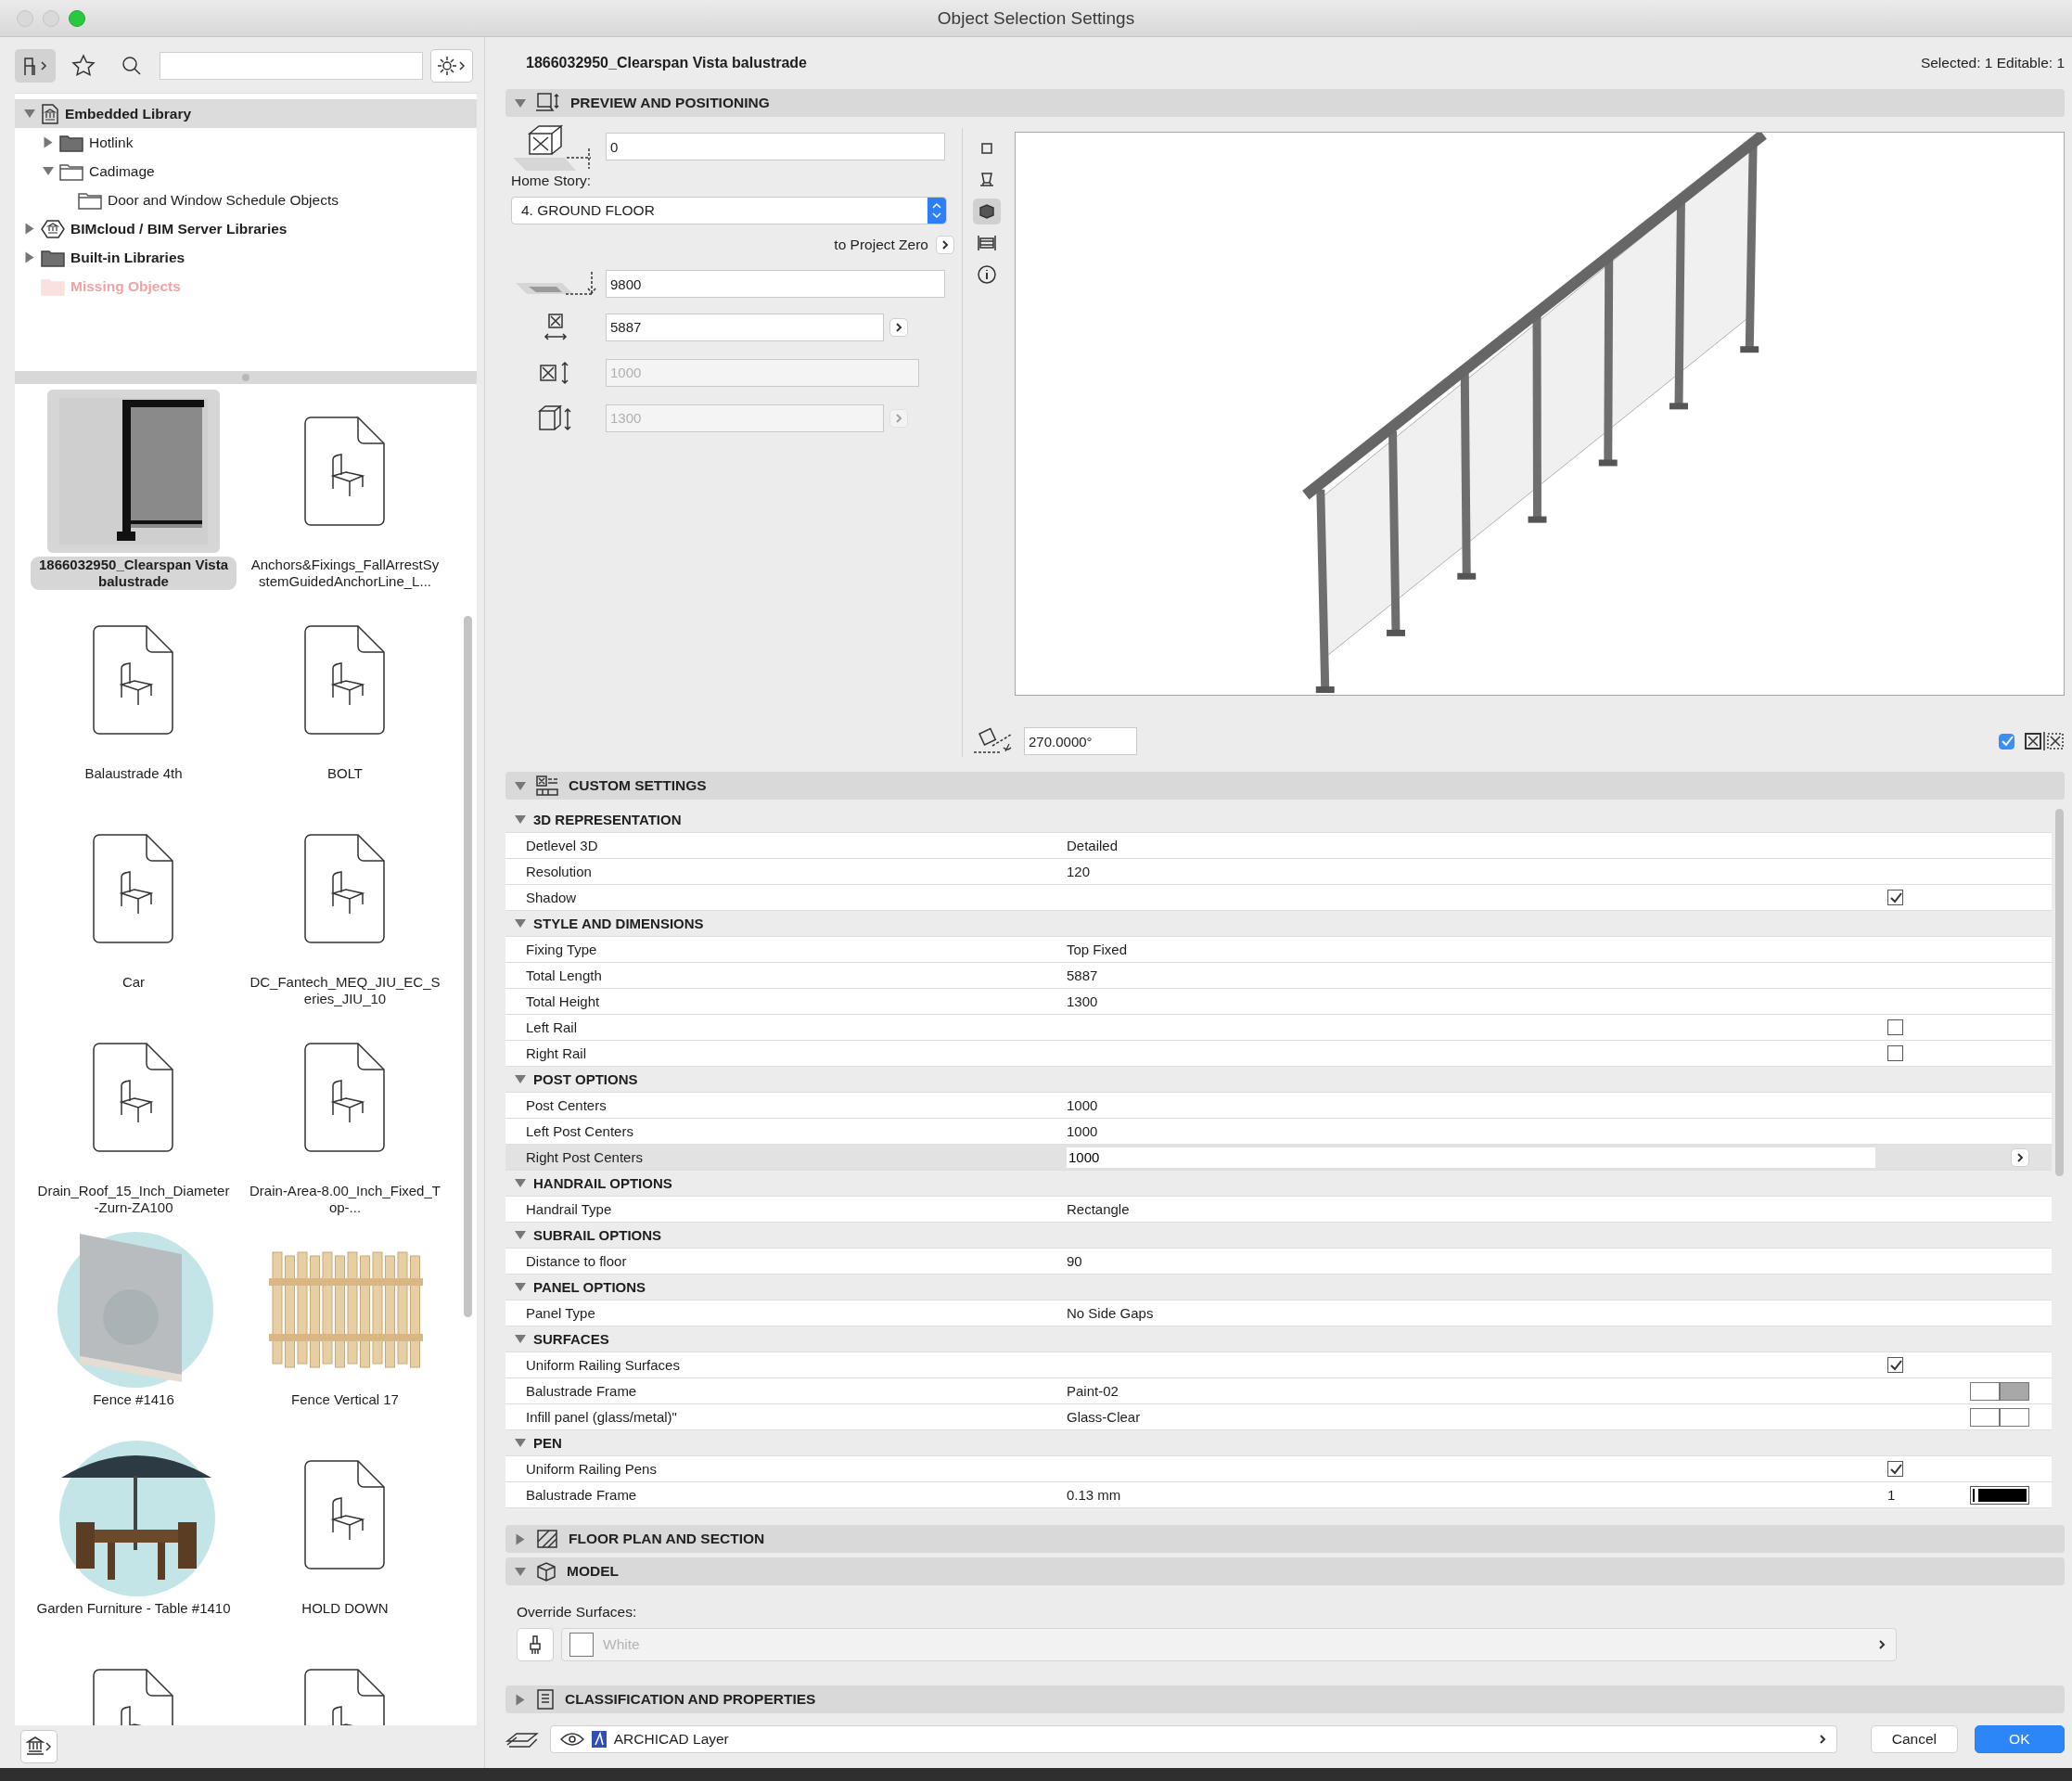 The height and width of the screenshot is (1781, 2072). I want to click on object-file-icon, so click(345, 1514).